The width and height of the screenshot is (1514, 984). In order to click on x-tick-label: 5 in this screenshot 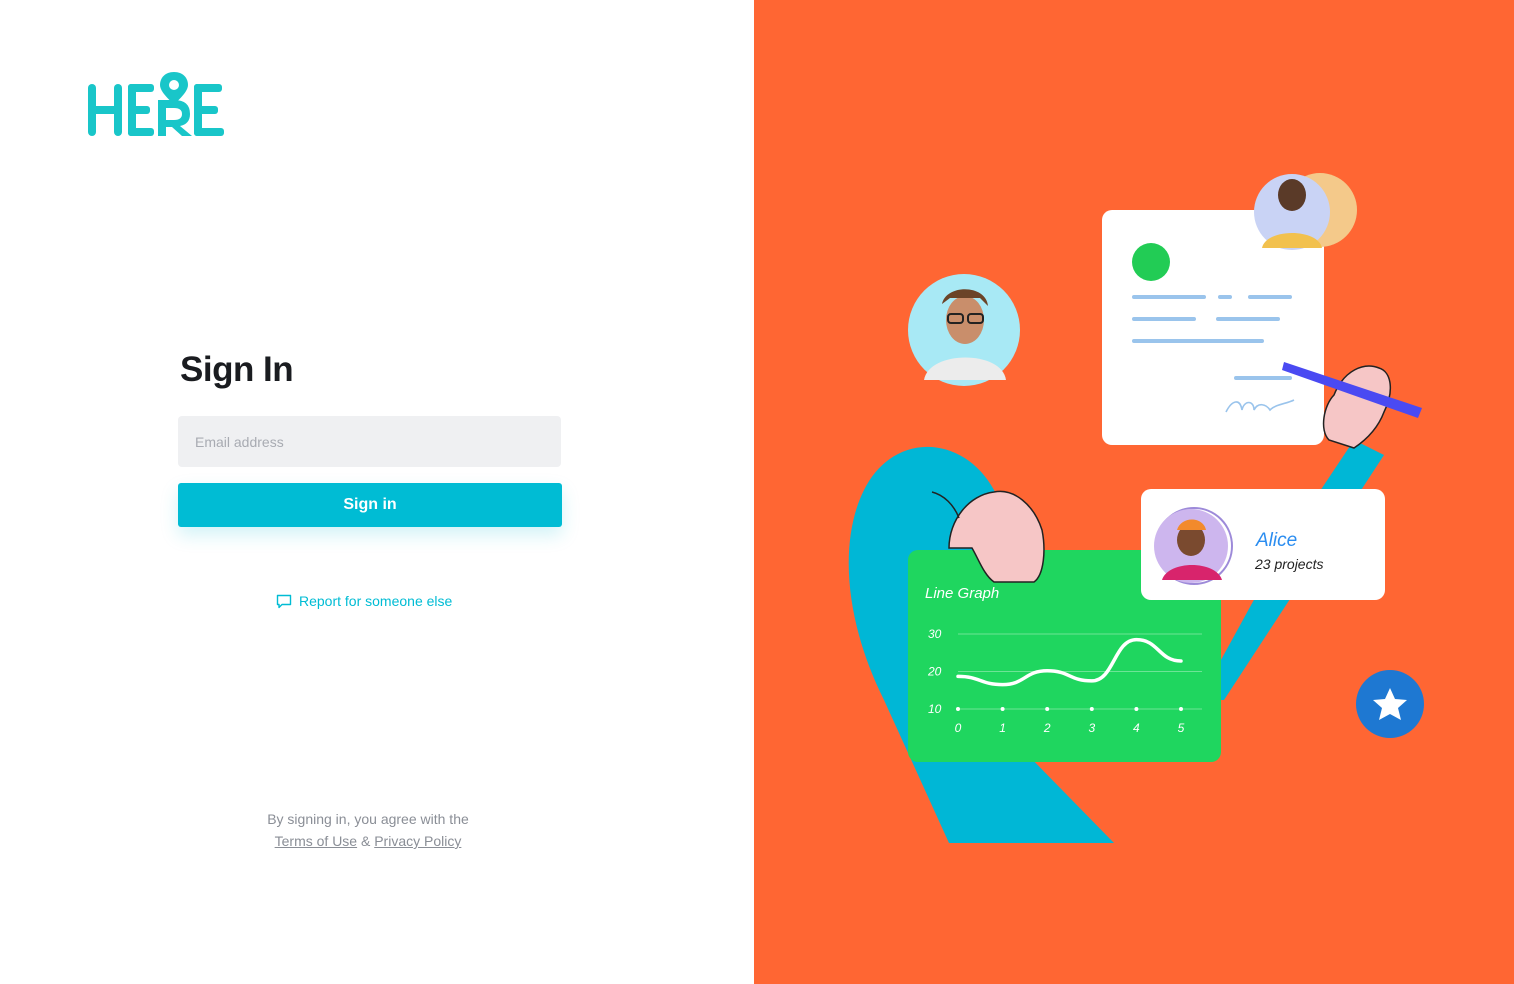, I will do `click(1181, 728)`.